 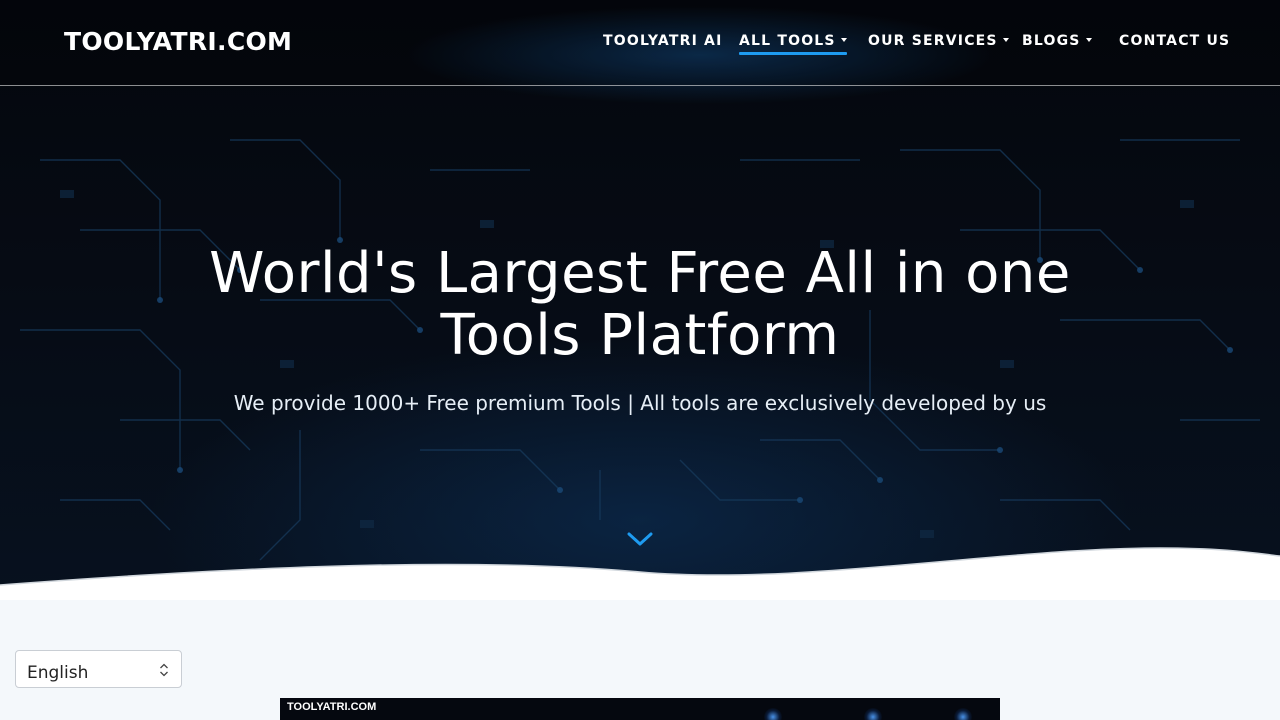 I want to click on hero-wave-divider, so click(x=640, y=573).